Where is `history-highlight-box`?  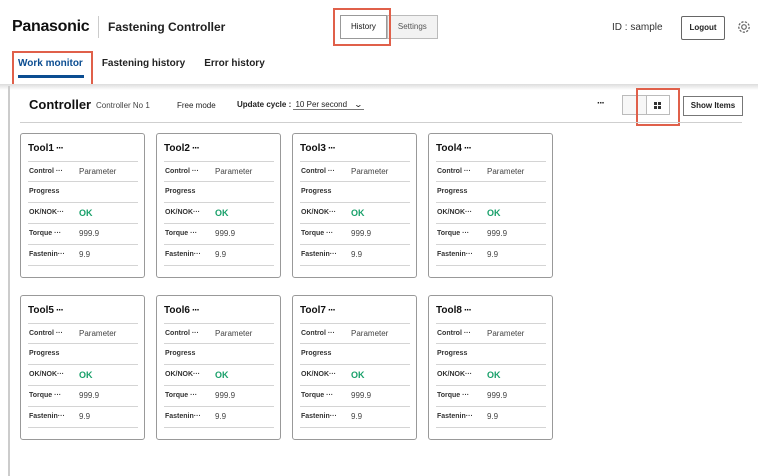
history-highlight-box is located at coordinates (362, 27).